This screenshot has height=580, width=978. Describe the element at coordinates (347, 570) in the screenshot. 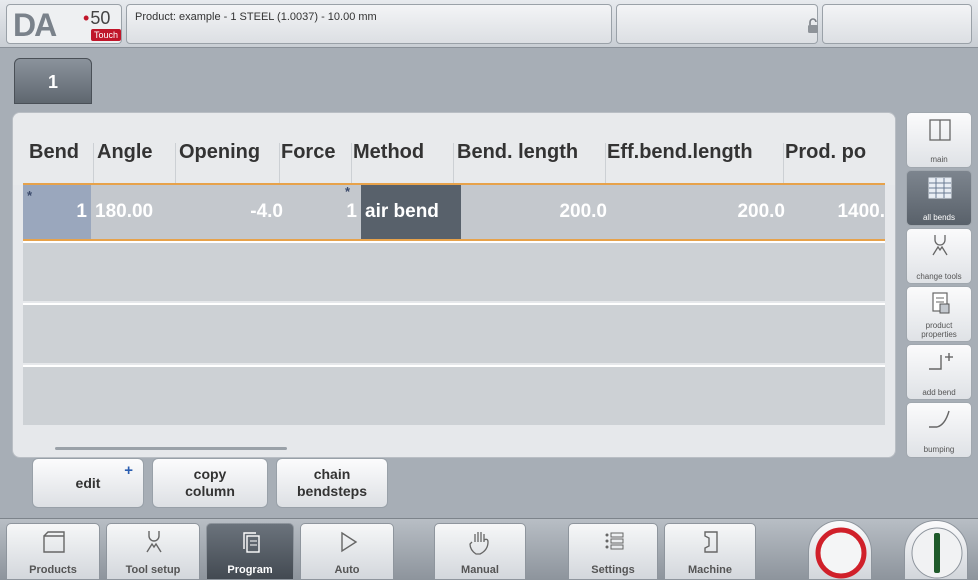

I see `nav-auto-label: Auto` at that location.